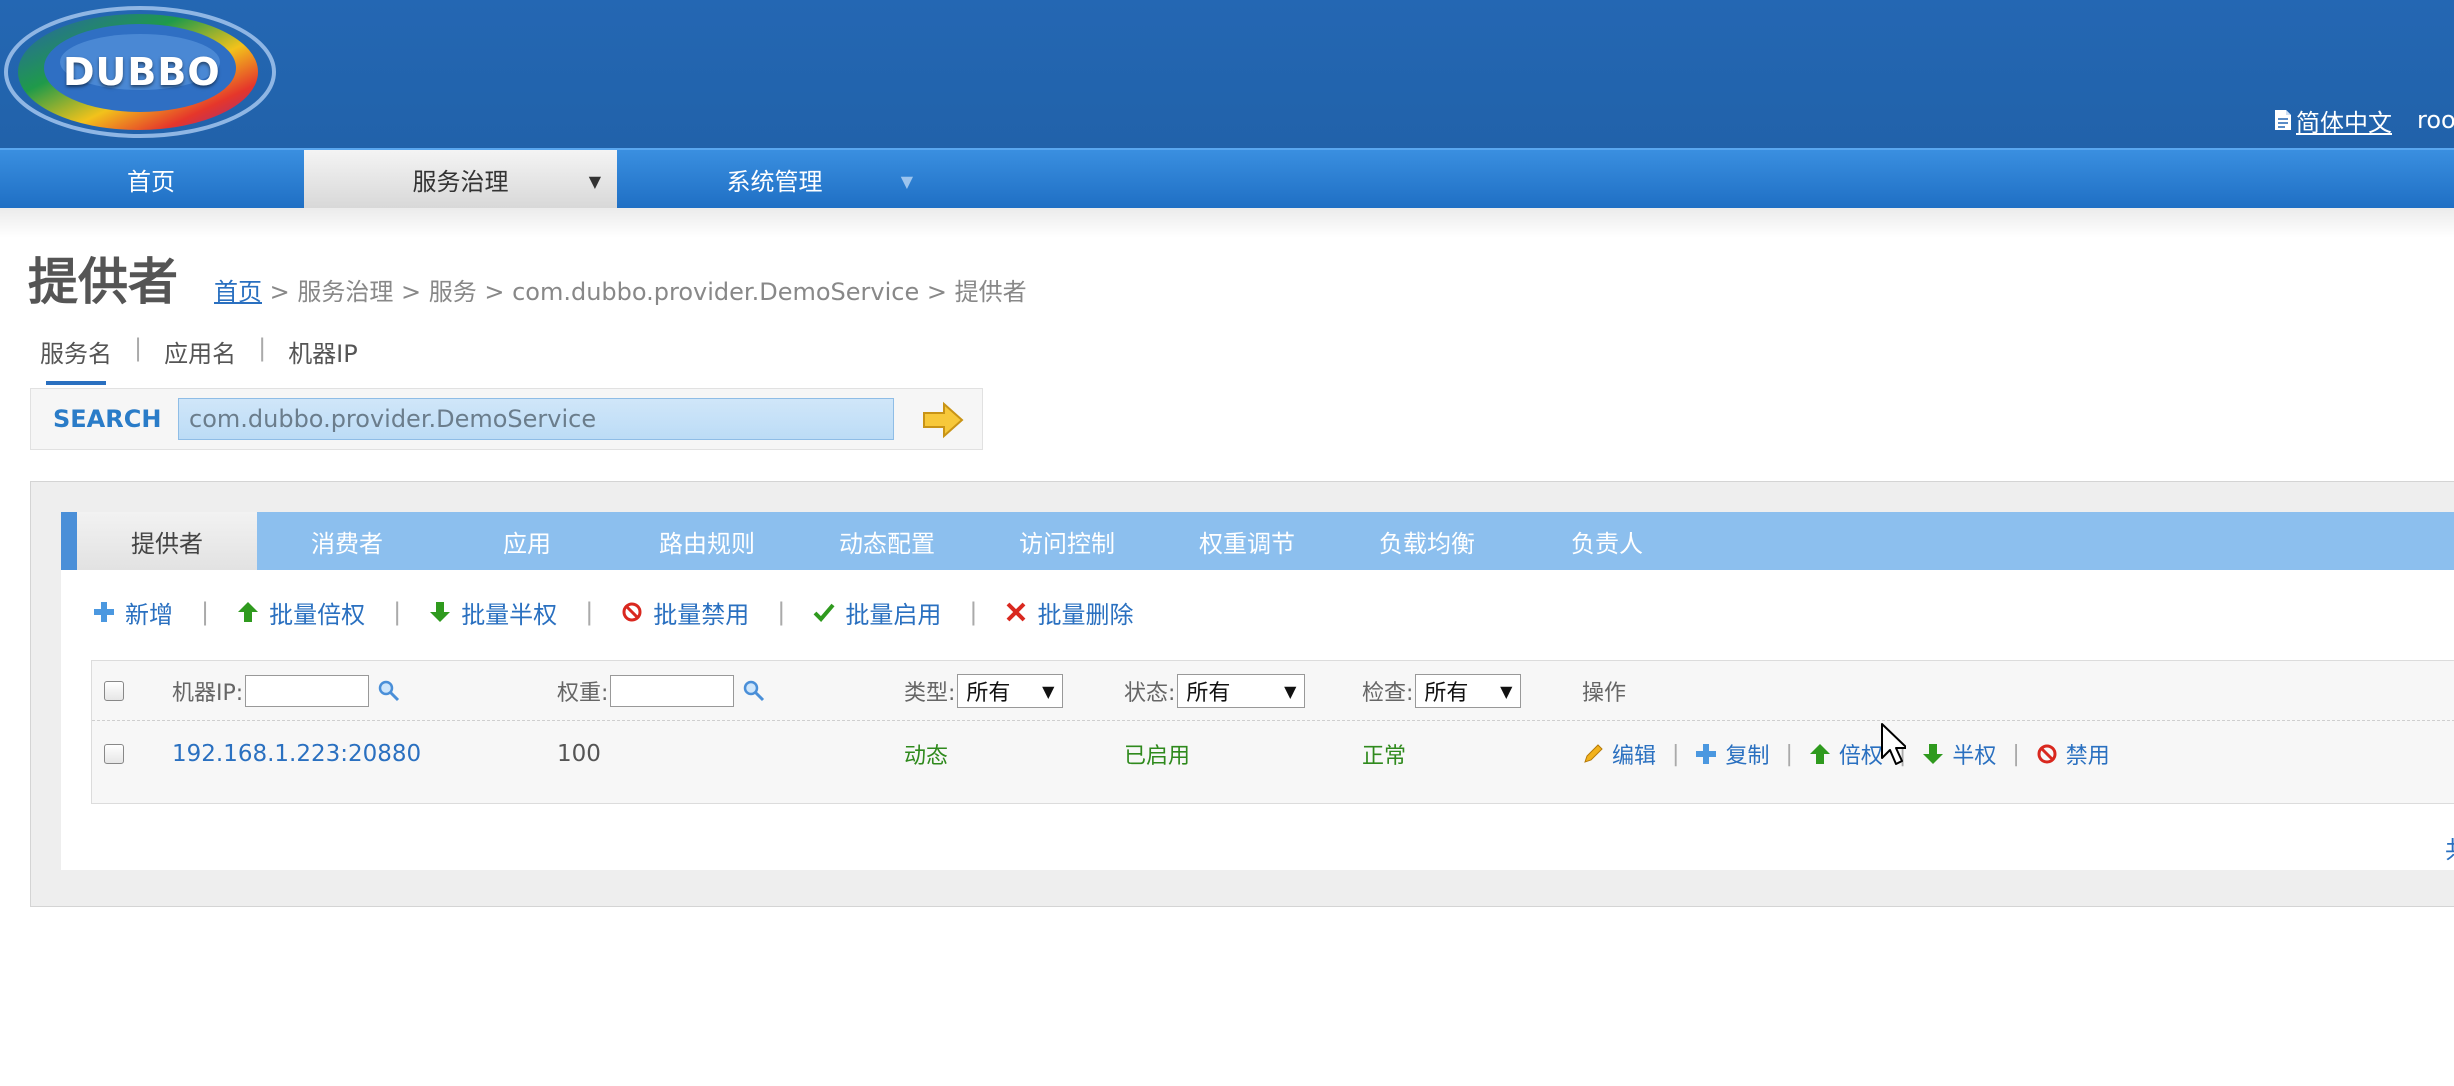 Image resolution: width=2454 pixels, height=1086 pixels. I want to click on tab-label: 权重调节, so click(1247, 543).